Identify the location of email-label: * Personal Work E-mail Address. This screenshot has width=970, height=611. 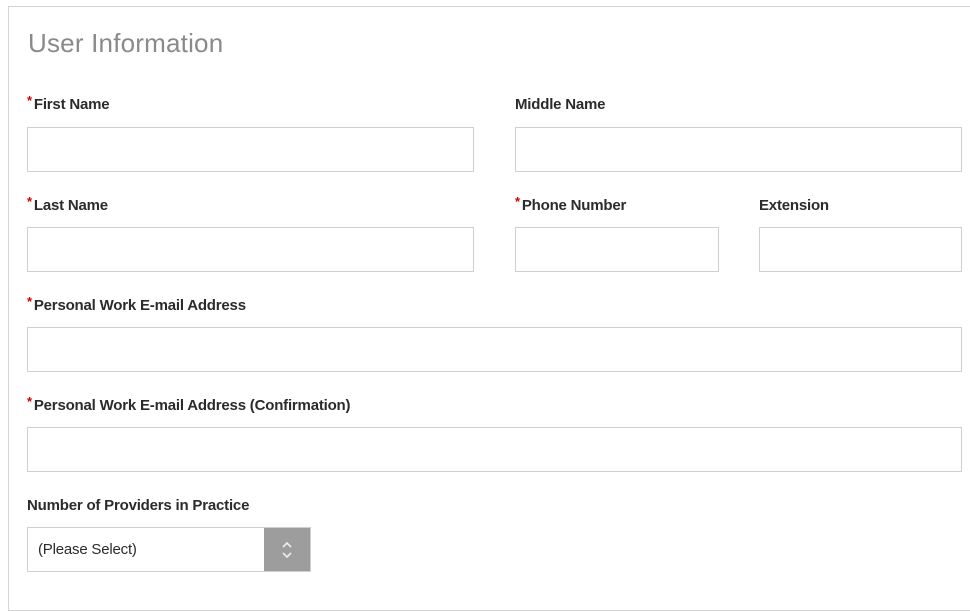
(136, 304).